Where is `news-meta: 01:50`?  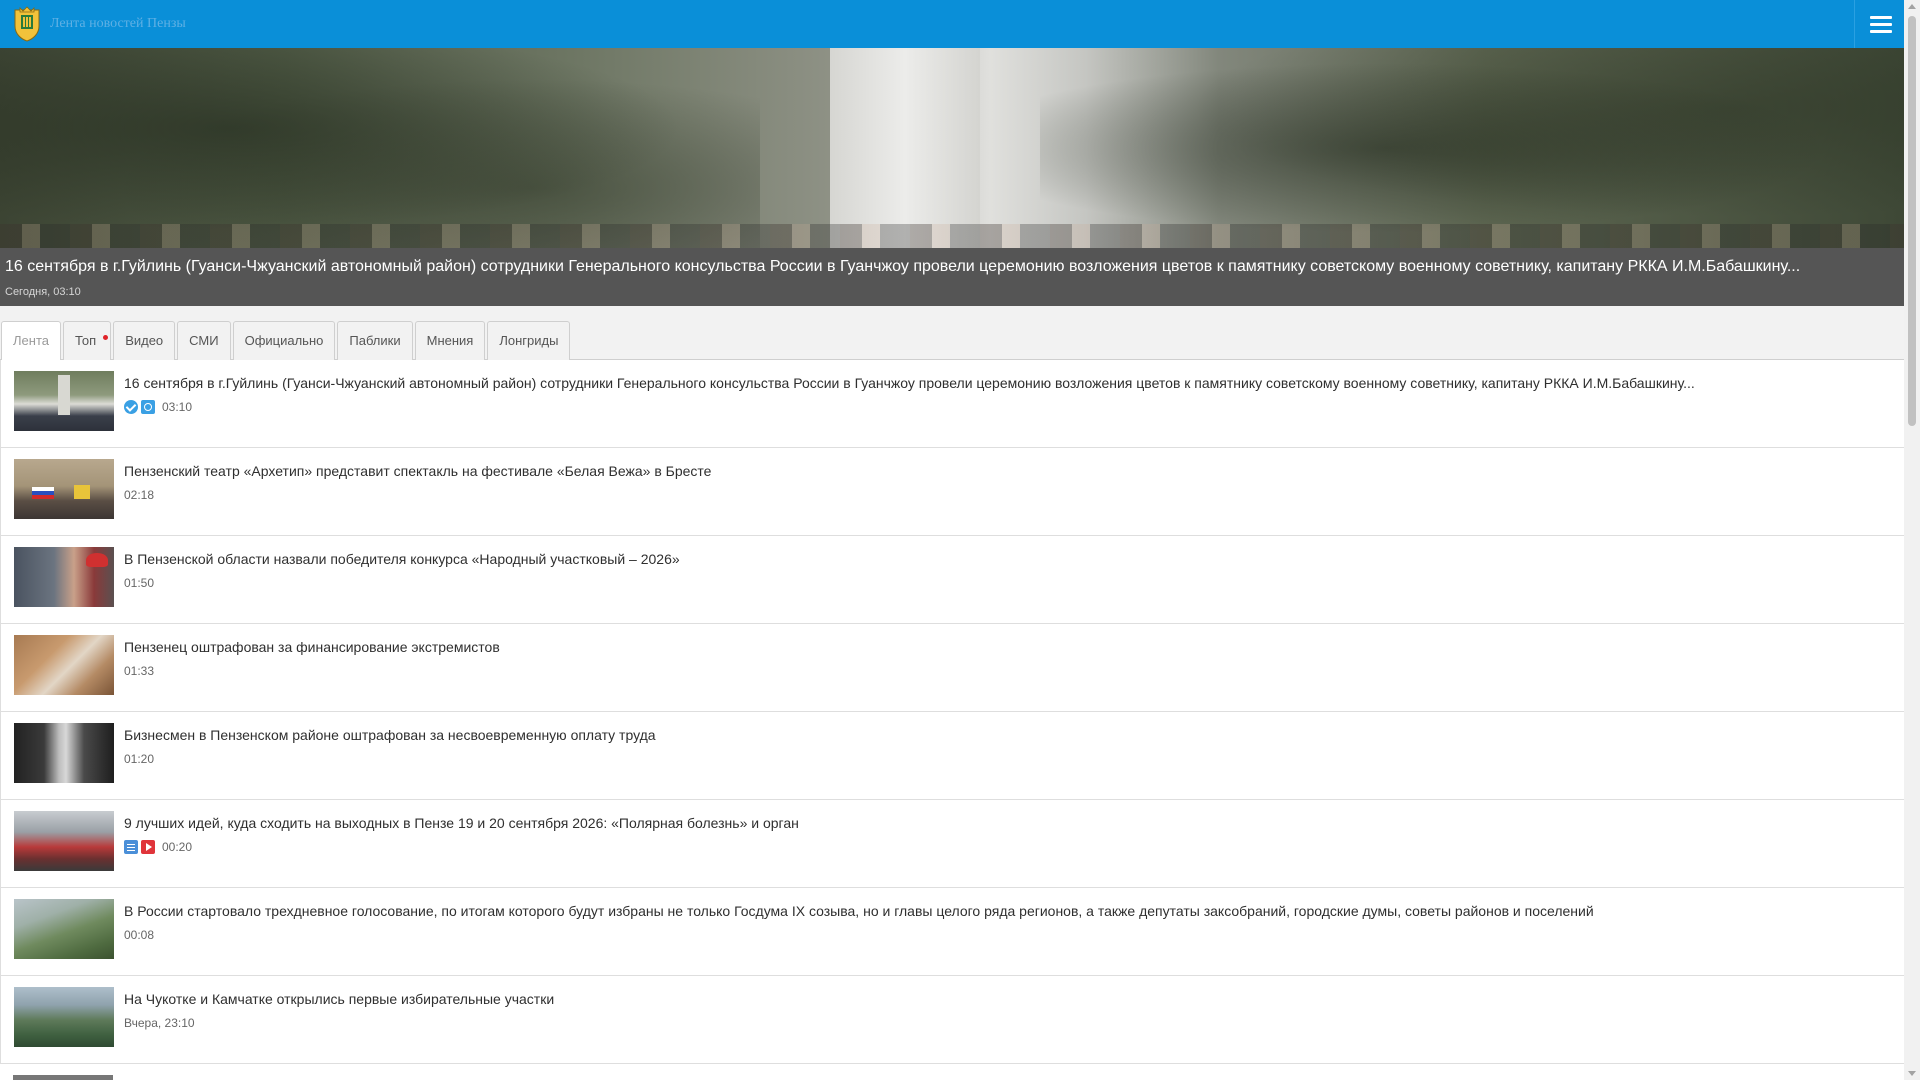 news-meta: 01:50 is located at coordinates (139, 583).